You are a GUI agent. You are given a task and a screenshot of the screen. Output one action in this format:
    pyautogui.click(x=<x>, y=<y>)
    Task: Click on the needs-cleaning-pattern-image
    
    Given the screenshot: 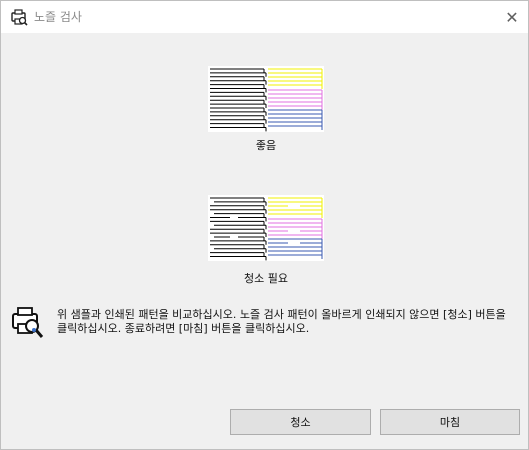 What is the action you would take?
    pyautogui.click(x=266, y=228)
    